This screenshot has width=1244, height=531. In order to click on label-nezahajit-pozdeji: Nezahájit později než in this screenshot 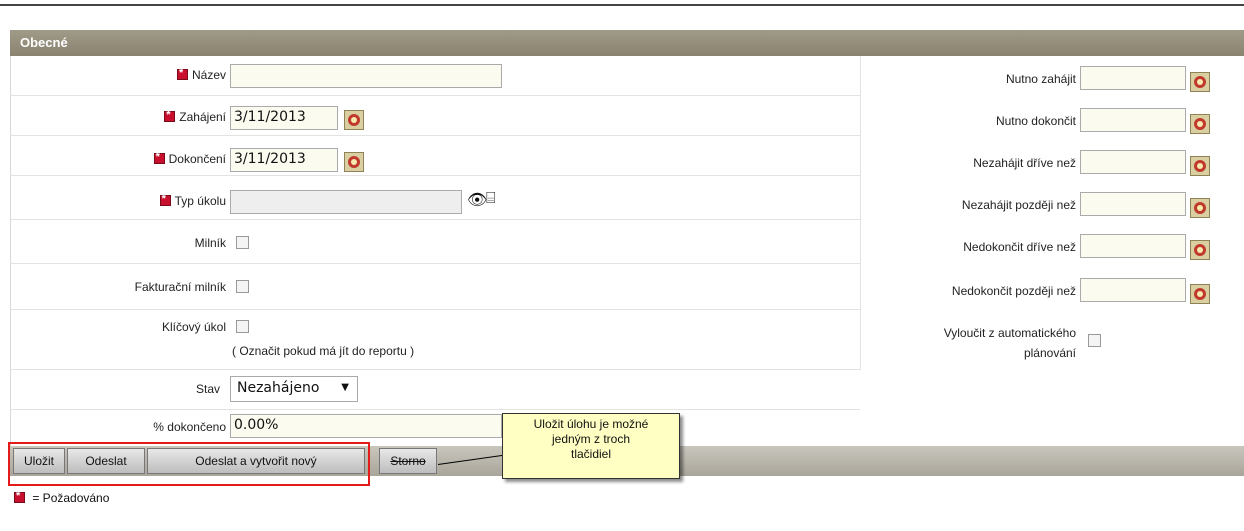, I will do `click(1018, 205)`.